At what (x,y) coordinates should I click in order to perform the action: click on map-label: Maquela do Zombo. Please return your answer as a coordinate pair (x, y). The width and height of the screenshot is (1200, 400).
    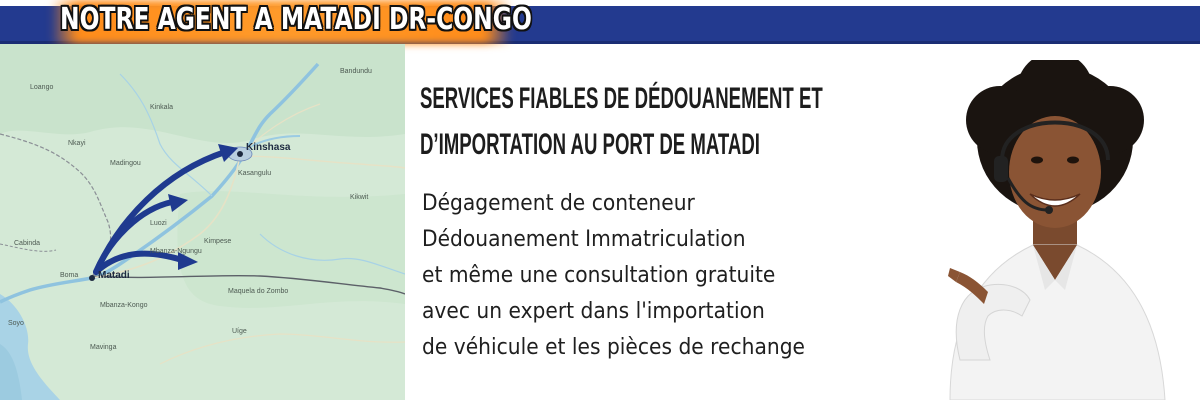
    Looking at the image, I should click on (258, 291).